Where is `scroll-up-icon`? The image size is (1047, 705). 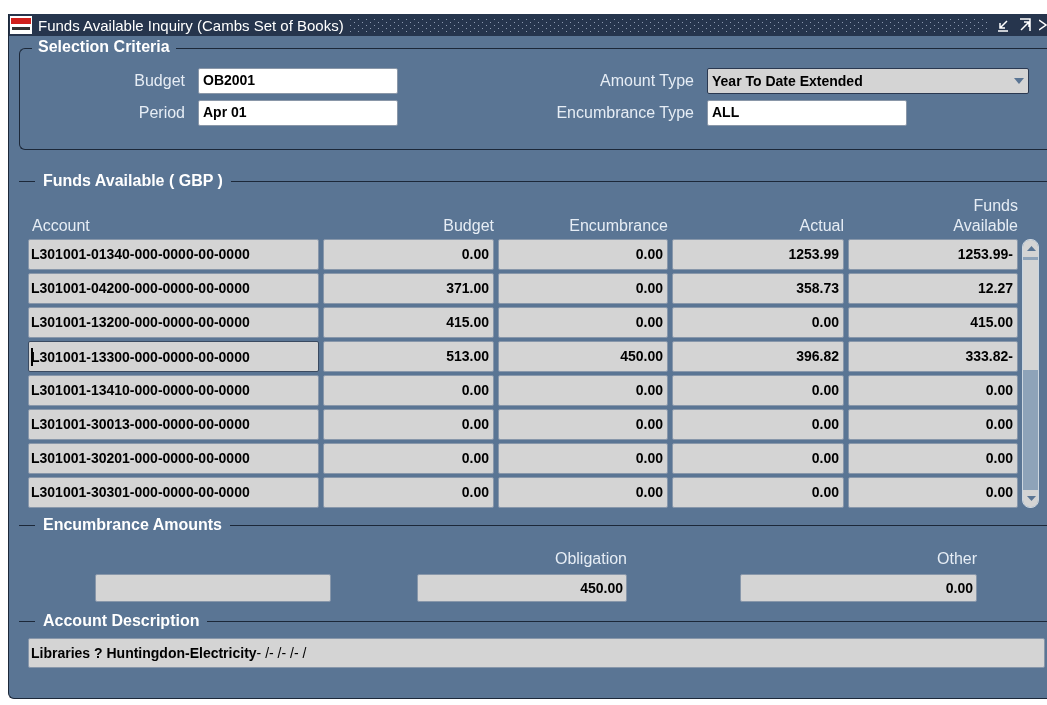
scroll-up-icon is located at coordinates (1030, 248).